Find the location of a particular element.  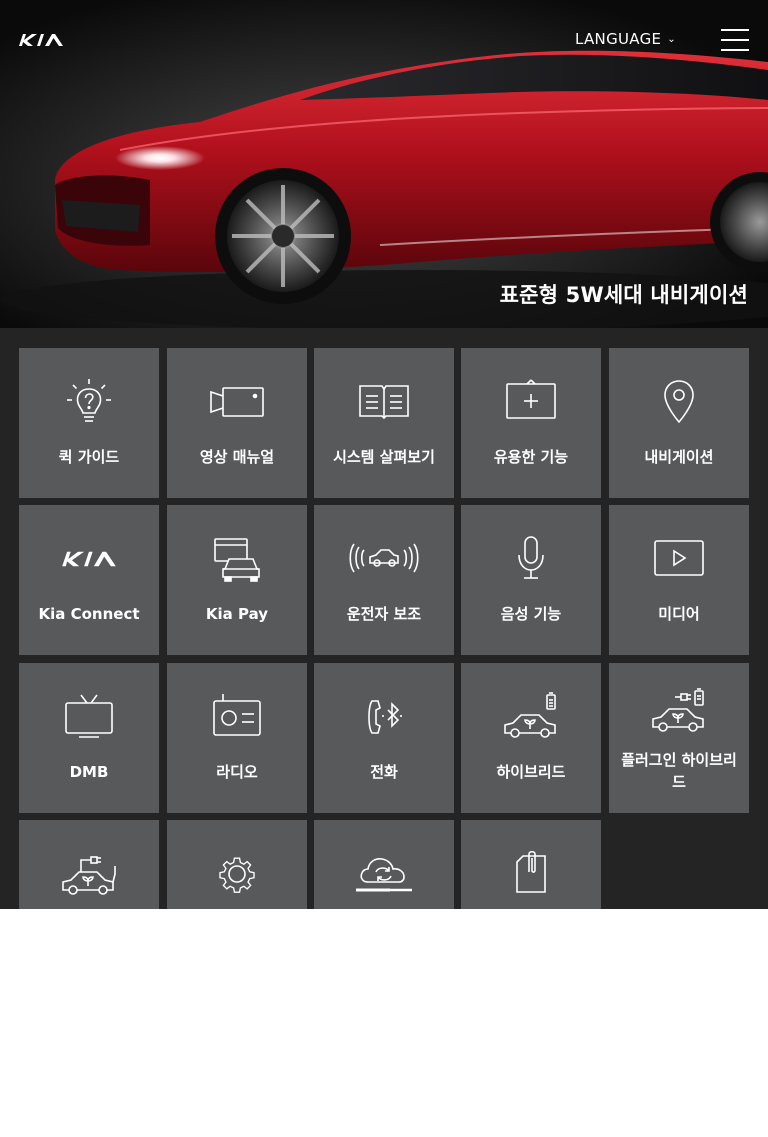

video-camera-icon is located at coordinates (237, 402).